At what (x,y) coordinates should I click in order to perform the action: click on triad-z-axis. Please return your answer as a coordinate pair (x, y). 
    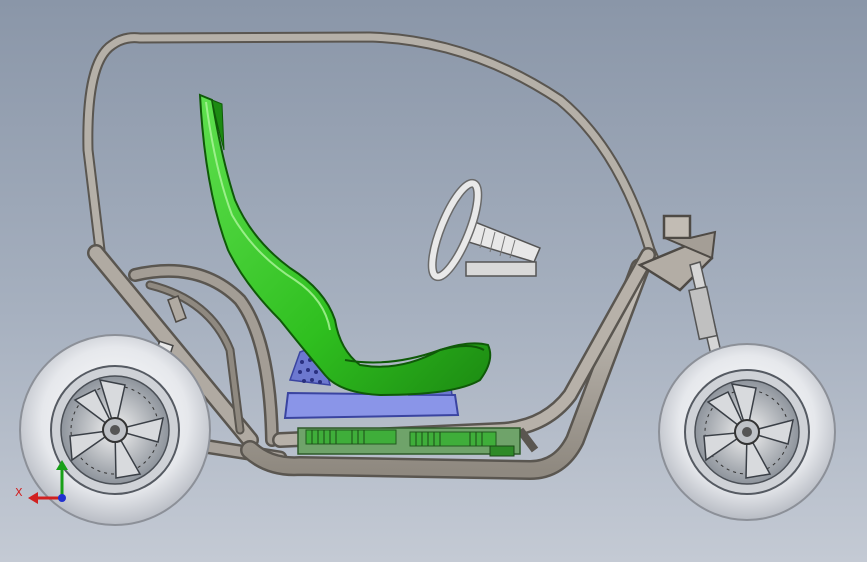
    Looking at the image, I should click on (62, 498).